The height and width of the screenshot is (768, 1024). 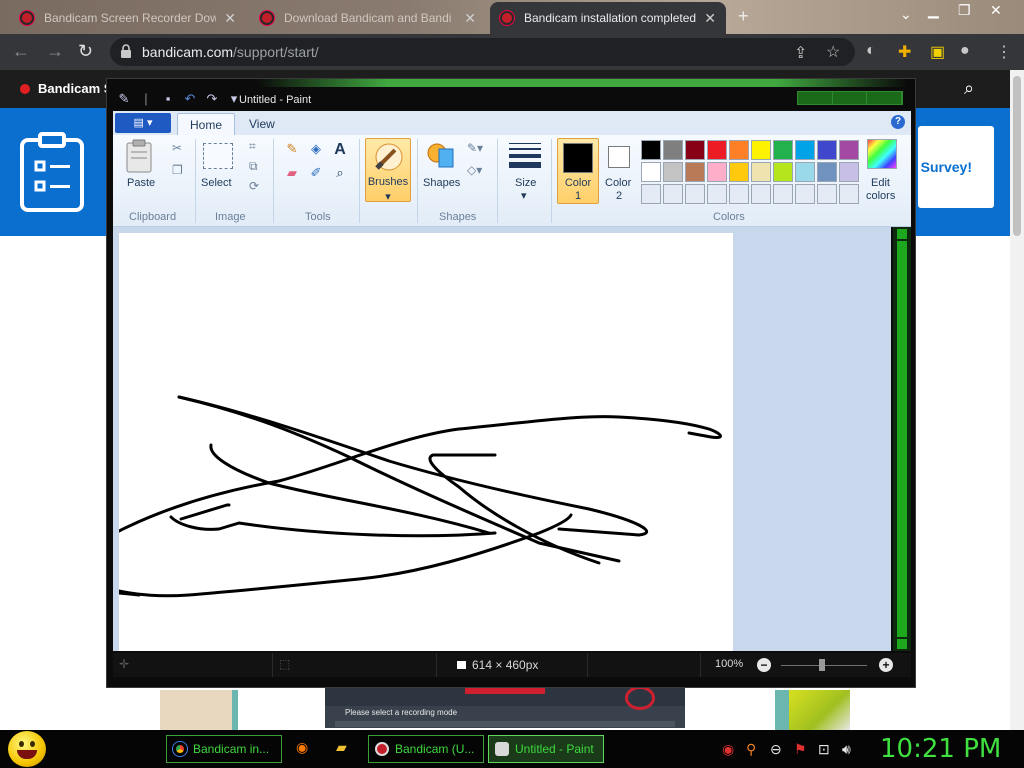 I want to click on site-brand: Bandicam S, so click(x=66, y=88).